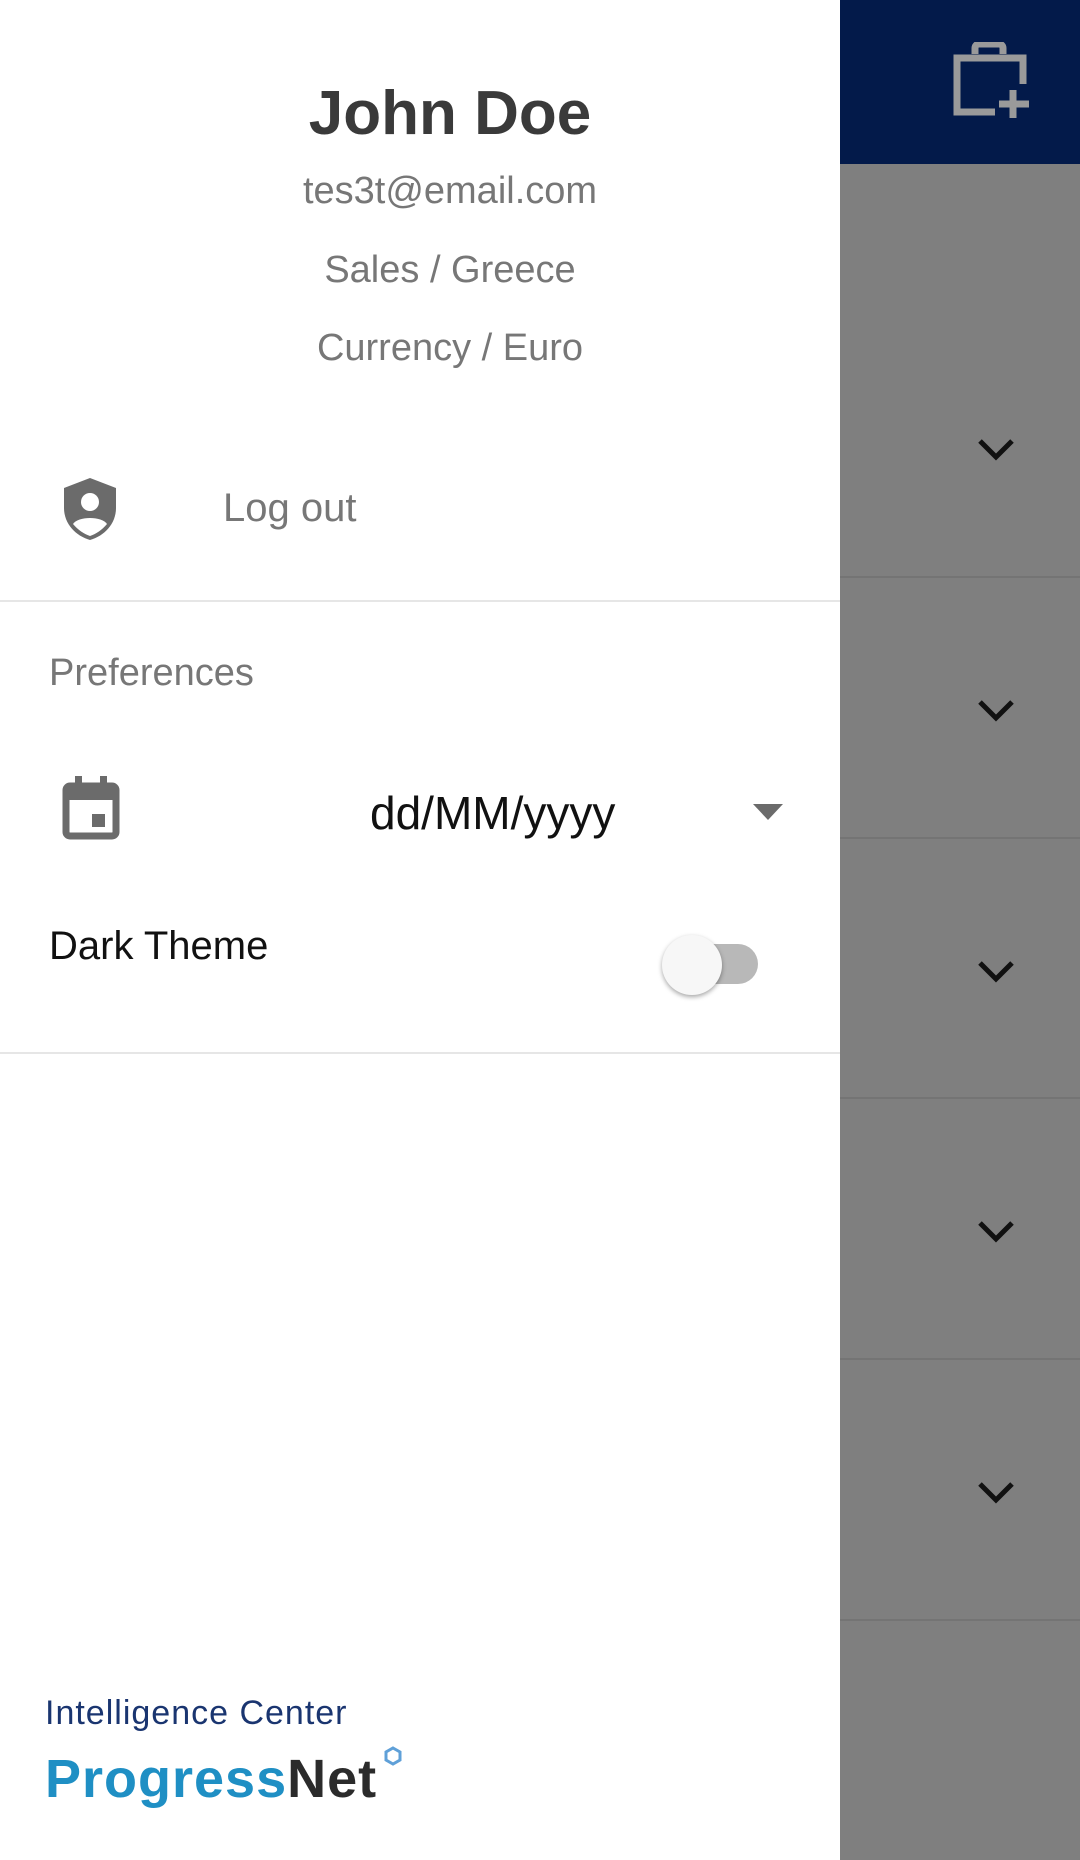 The image size is (1080, 1860). What do you see at coordinates (450, 270) in the screenshot?
I see `user-department: Sales / Greece` at bounding box center [450, 270].